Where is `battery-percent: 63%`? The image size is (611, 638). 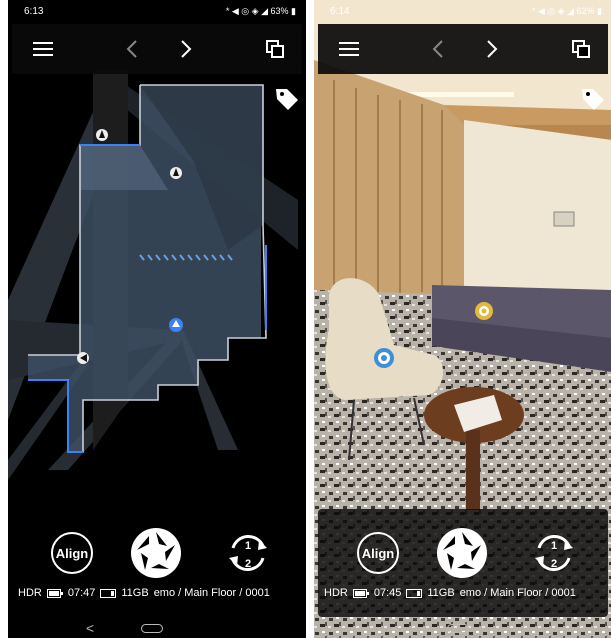 battery-percent: 63% is located at coordinates (279, 10).